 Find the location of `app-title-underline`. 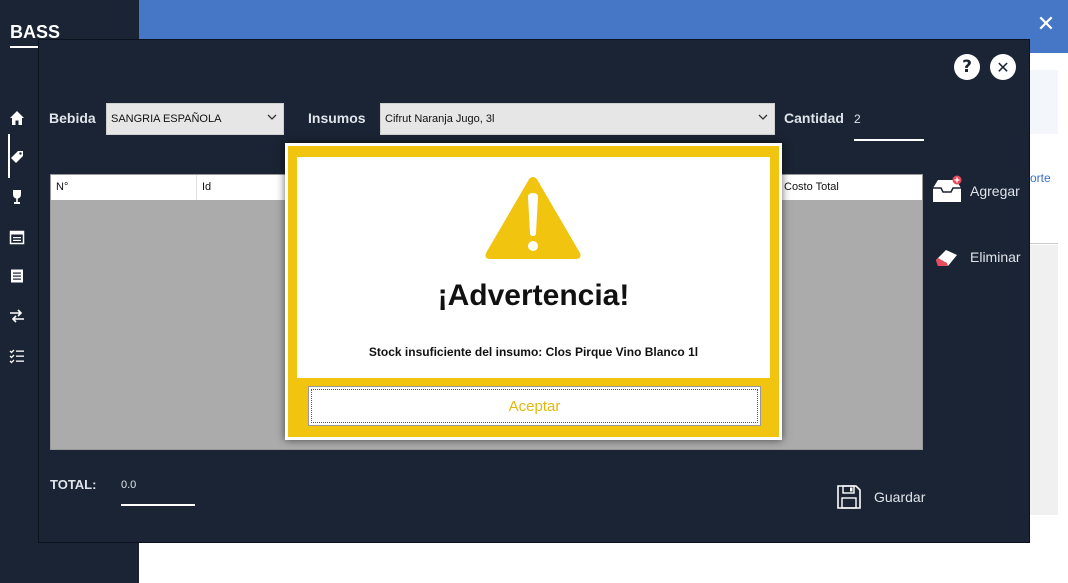

app-title-underline is located at coordinates (24, 47).